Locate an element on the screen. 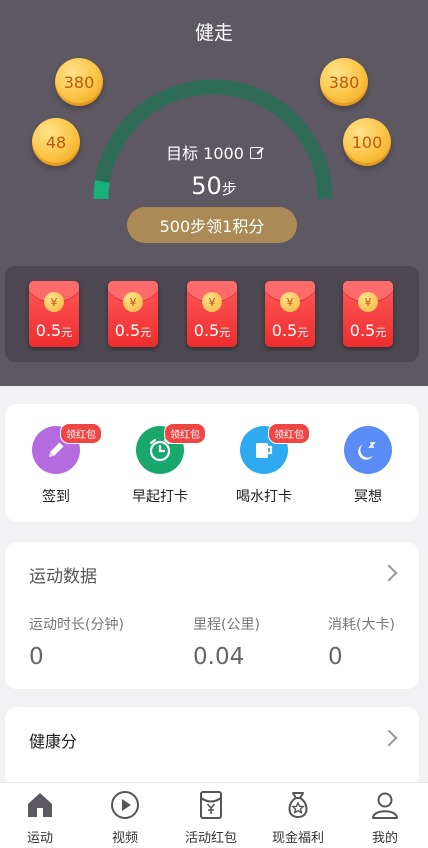  tab-activity-envelope: 活动红包 is located at coordinates (211, 817).